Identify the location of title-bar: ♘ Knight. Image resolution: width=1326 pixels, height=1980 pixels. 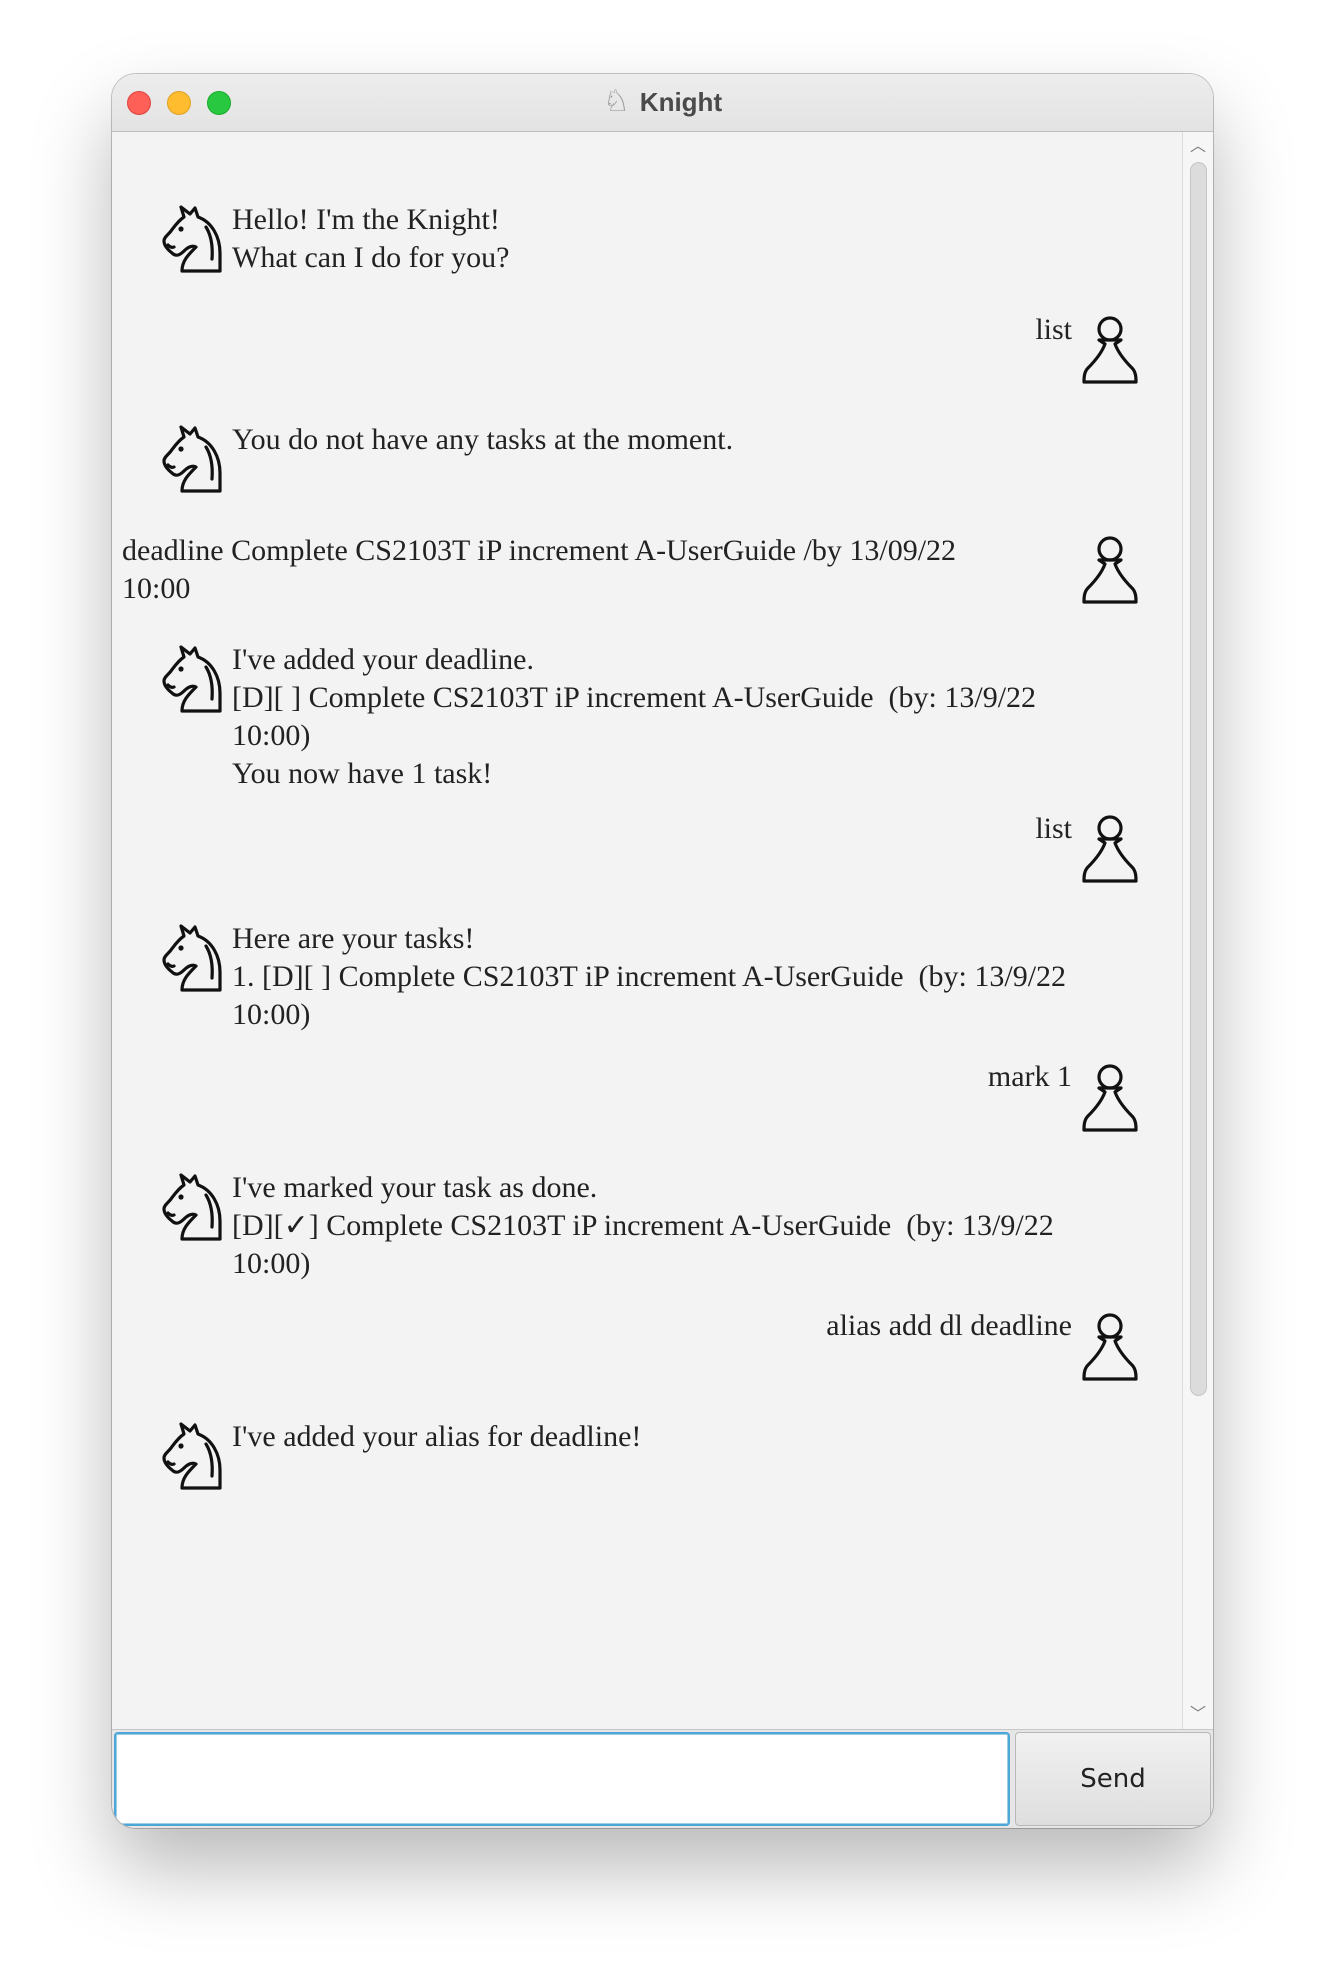
(662, 103).